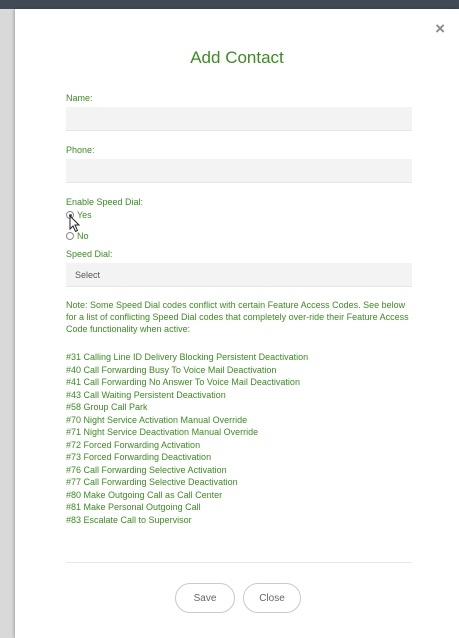 The height and width of the screenshot is (638, 459). Describe the element at coordinates (239, 119) in the screenshot. I see `name-input` at that location.